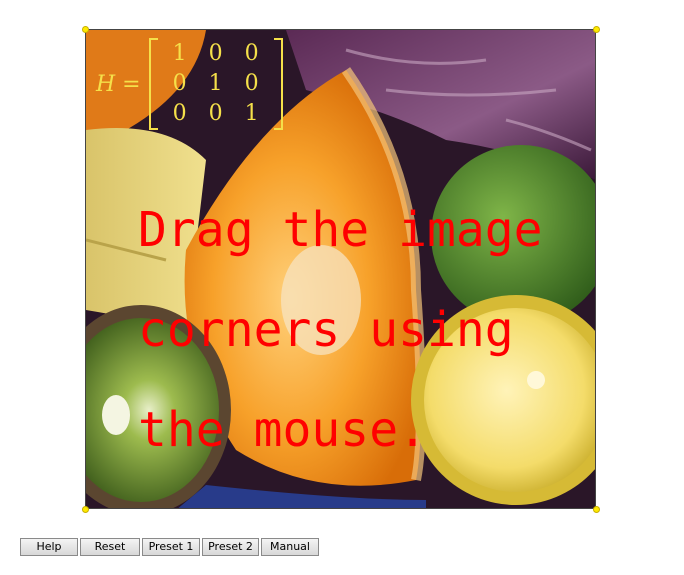 The width and height of the screenshot is (684, 575). Describe the element at coordinates (282, 430) in the screenshot. I see `instruction-line: the mouse.` at that location.